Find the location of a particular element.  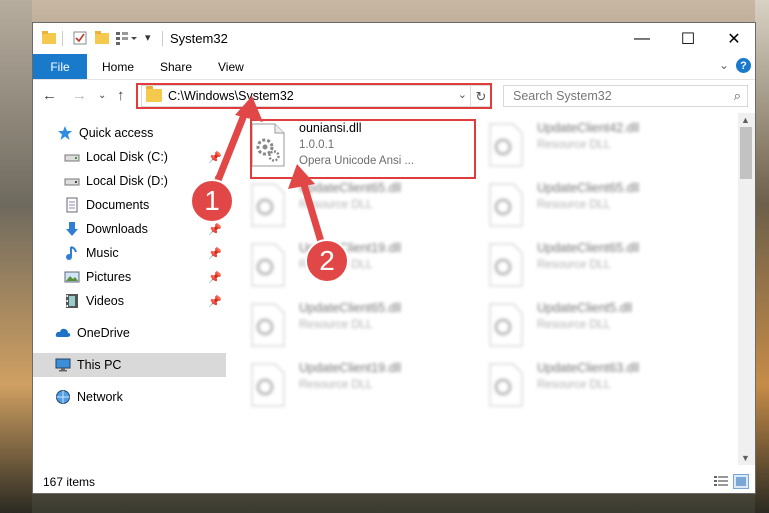

arrow-1-line is located at coordinates (230, 149).